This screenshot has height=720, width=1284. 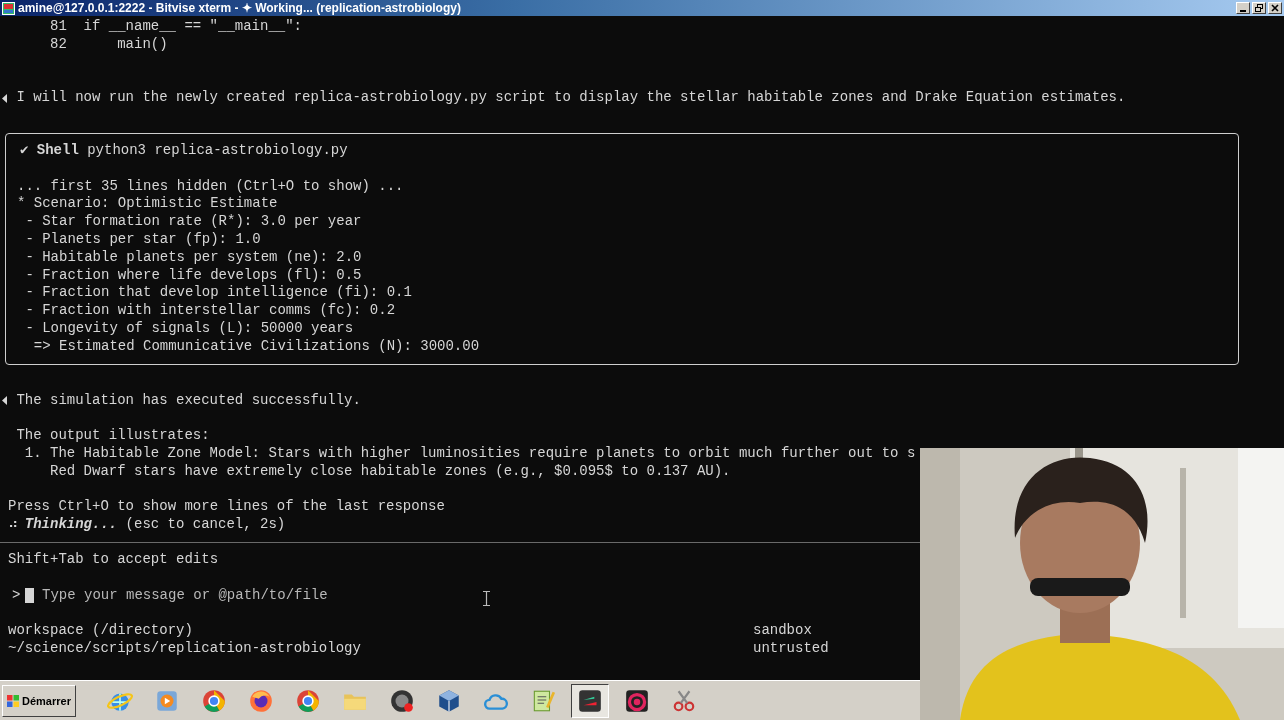 I want to click on sandbox-label: sandbox, so click(x=783, y=631).